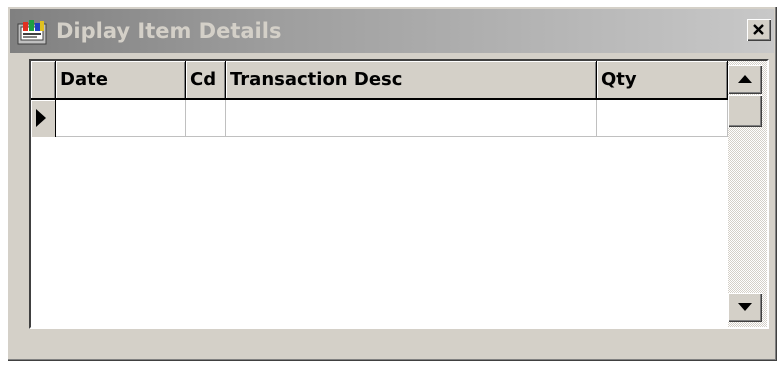 Image resolution: width=778 pixels, height=365 pixels. What do you see at coordinates (747, 194) in the screenshot?
I see `vertical-scrollbar` at bounding box center [747, 194].